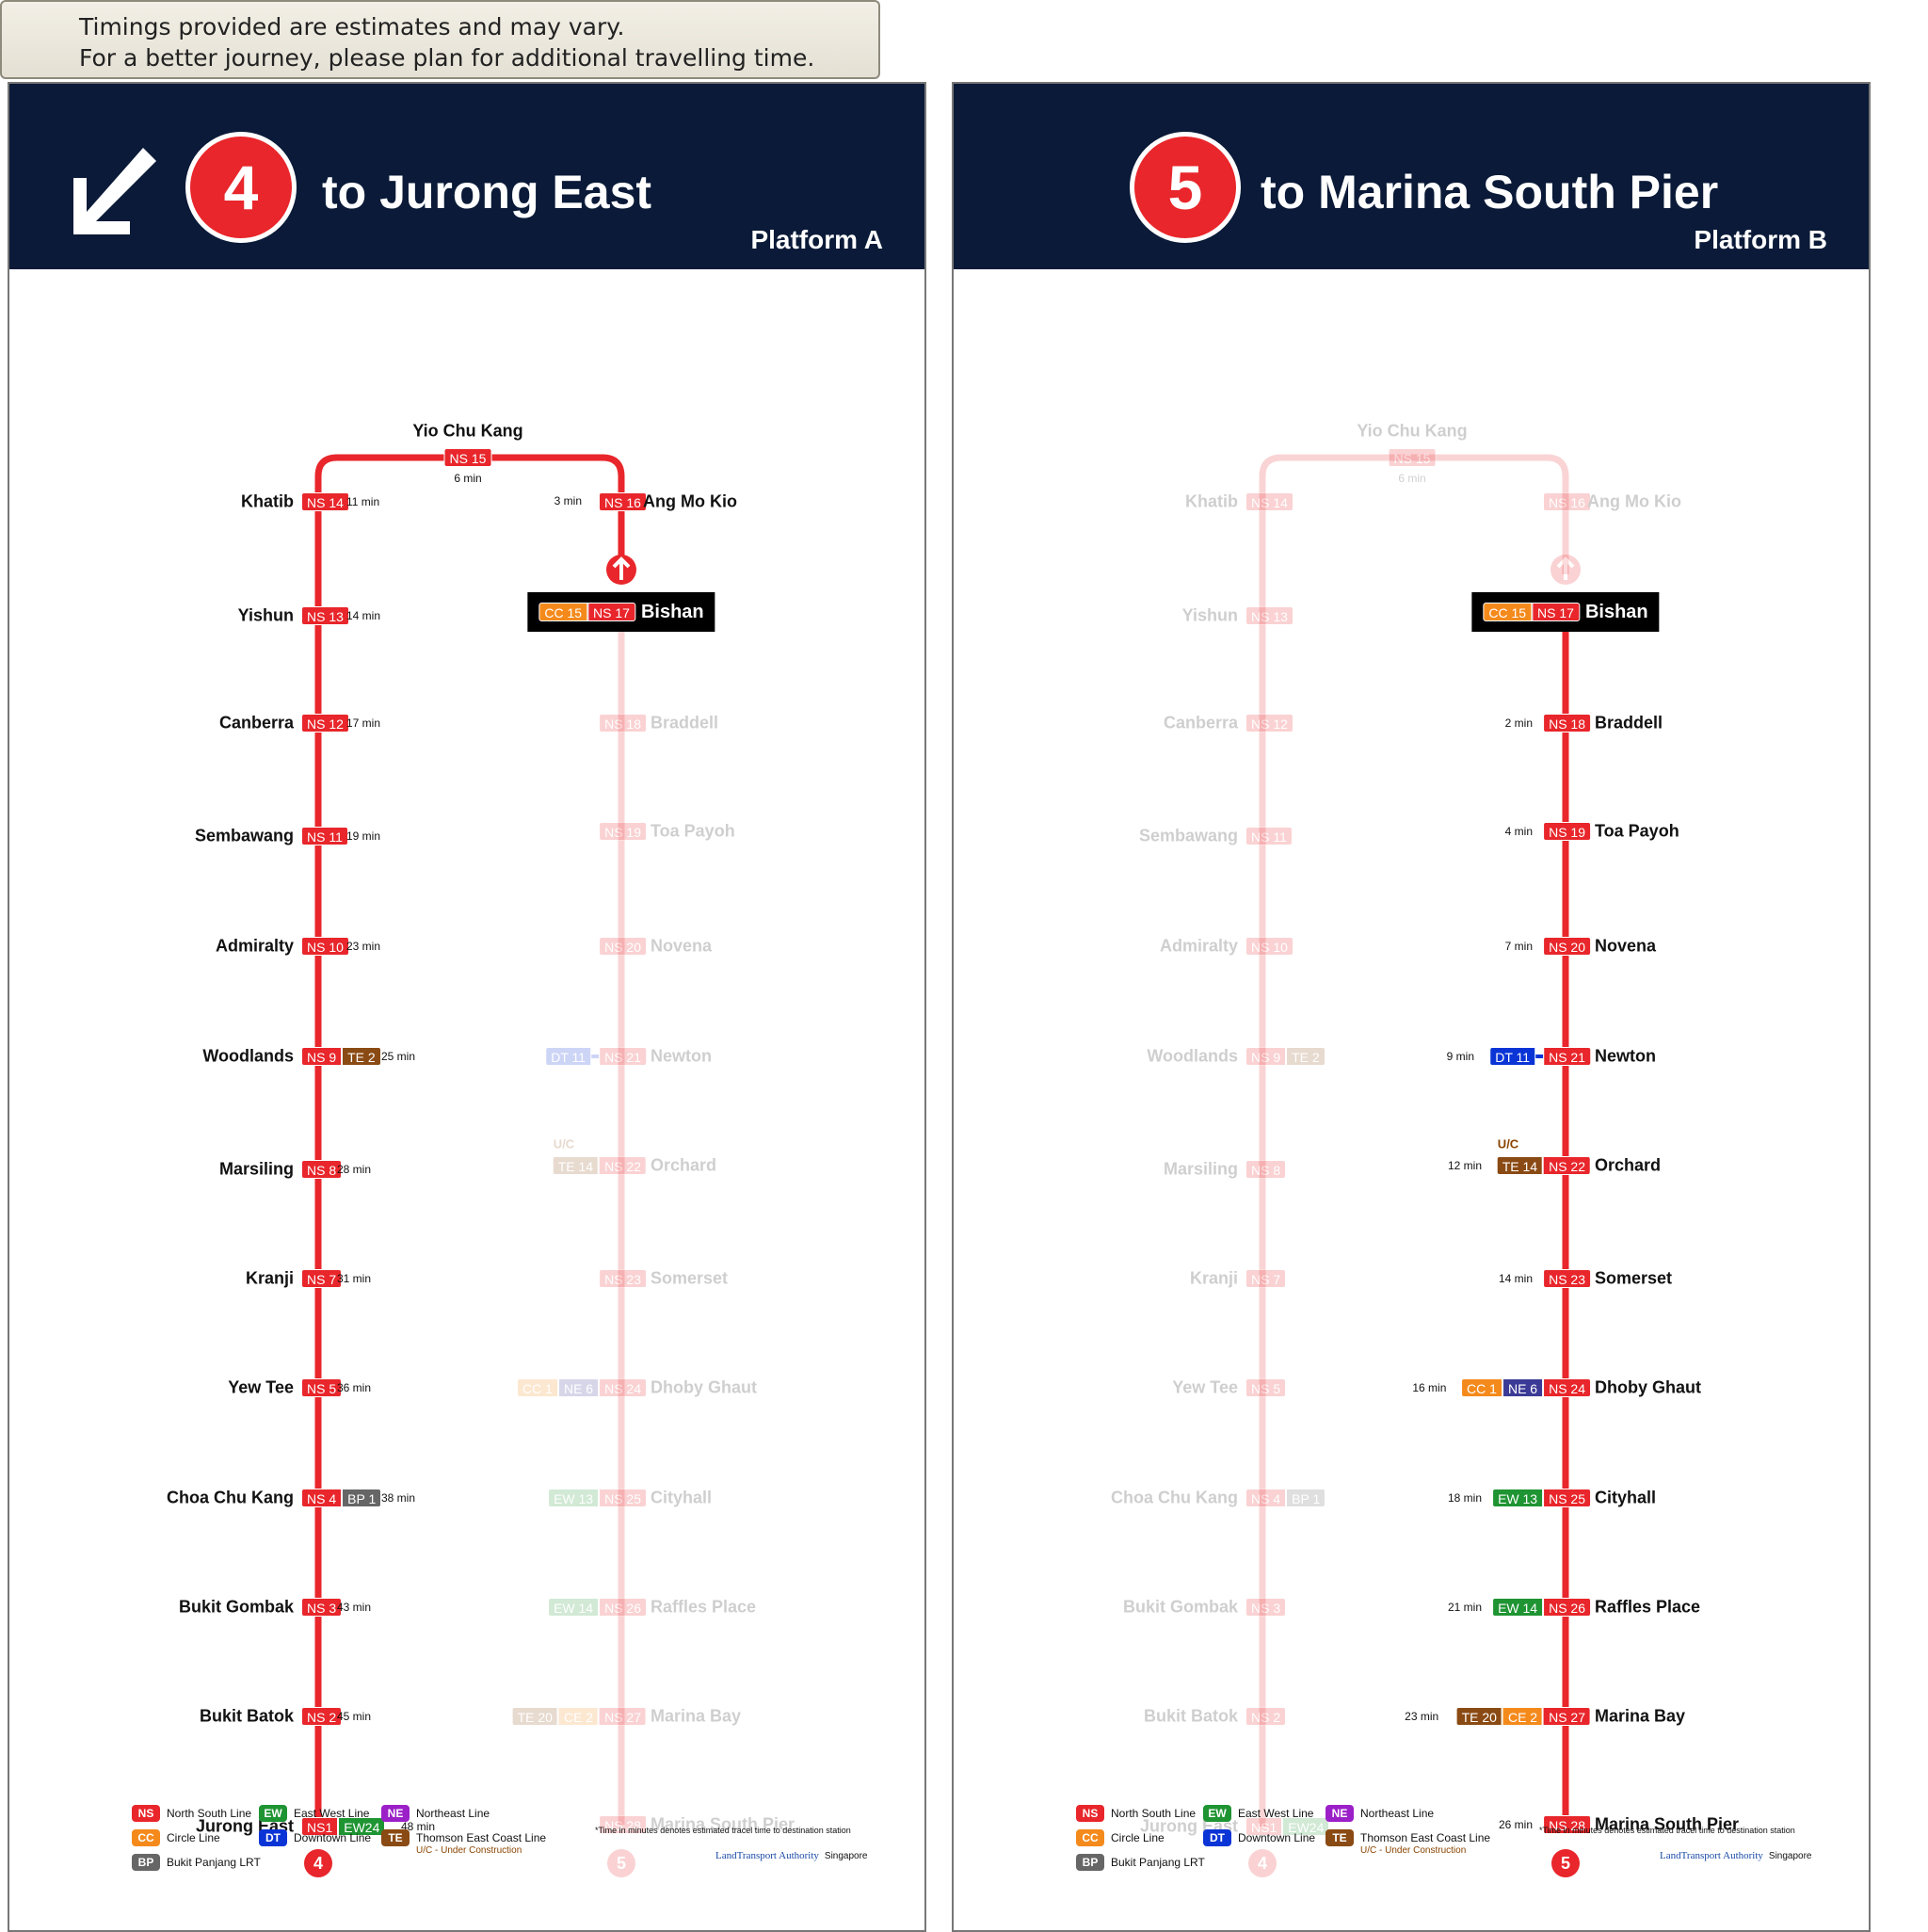  Describe the element at coordinates (578, 1716) in the screenshot. I see `station-code-badge: CE 2` at that location.